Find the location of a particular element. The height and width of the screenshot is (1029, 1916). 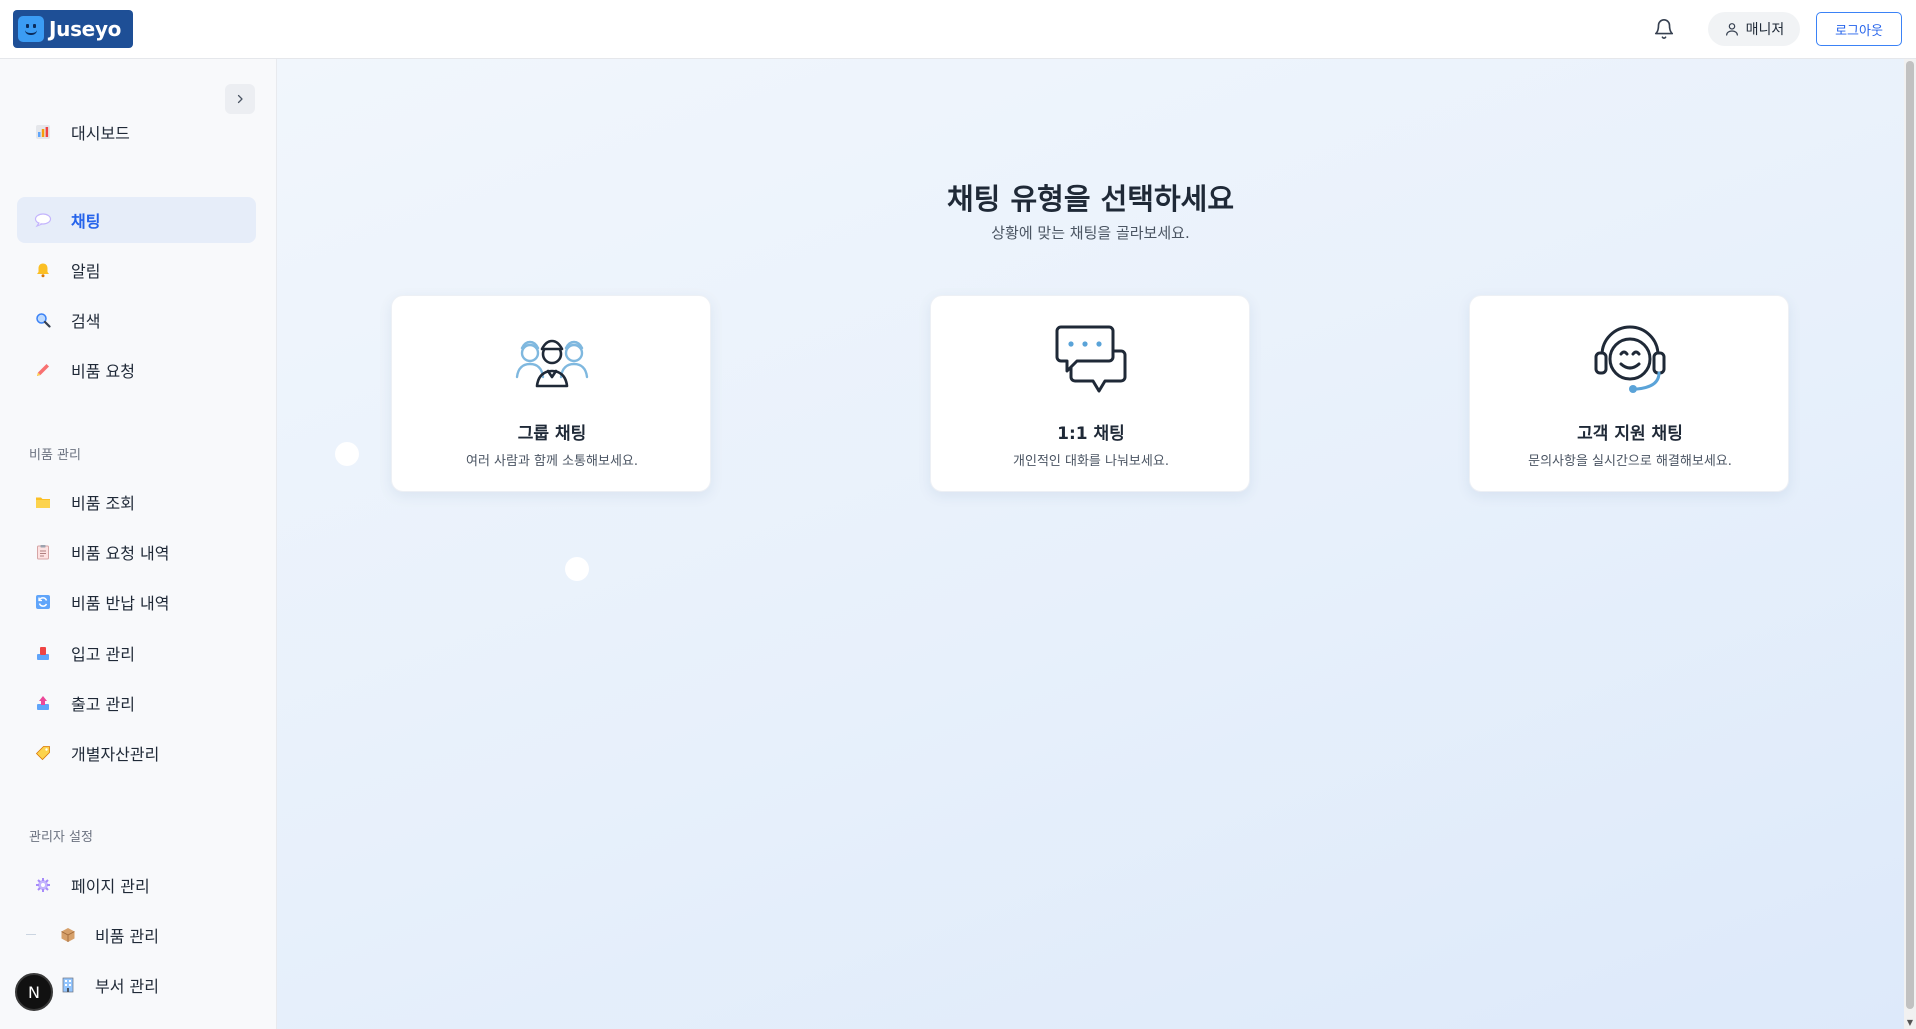

sidebar-item-supply-view: 비품 조회 is located at coordinates (136, 502).